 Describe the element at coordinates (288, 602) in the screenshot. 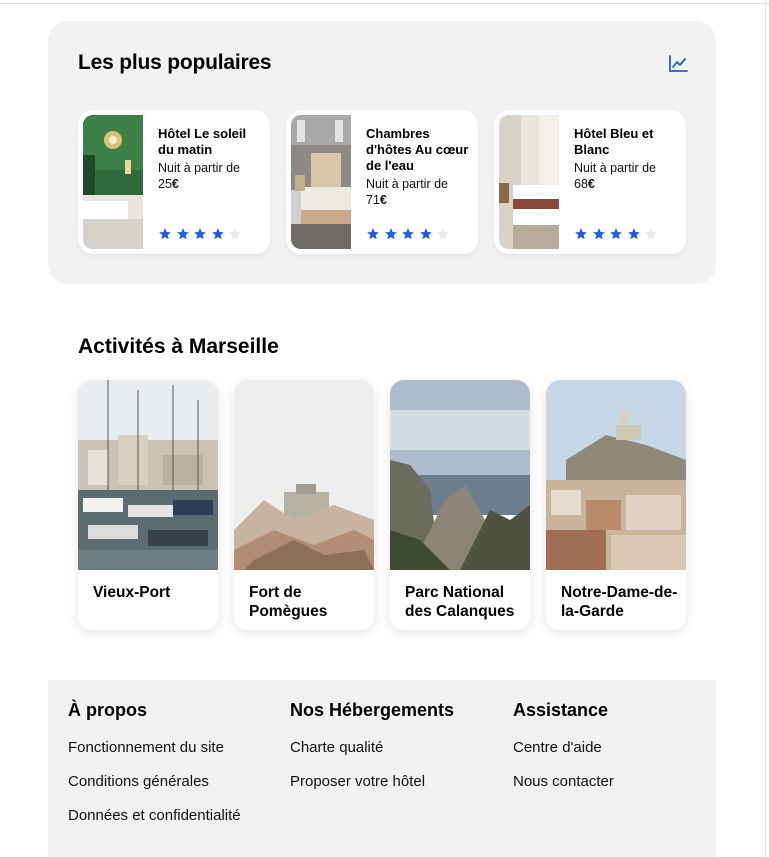

I see `activity-name: Fort de Pomègues` at that location.